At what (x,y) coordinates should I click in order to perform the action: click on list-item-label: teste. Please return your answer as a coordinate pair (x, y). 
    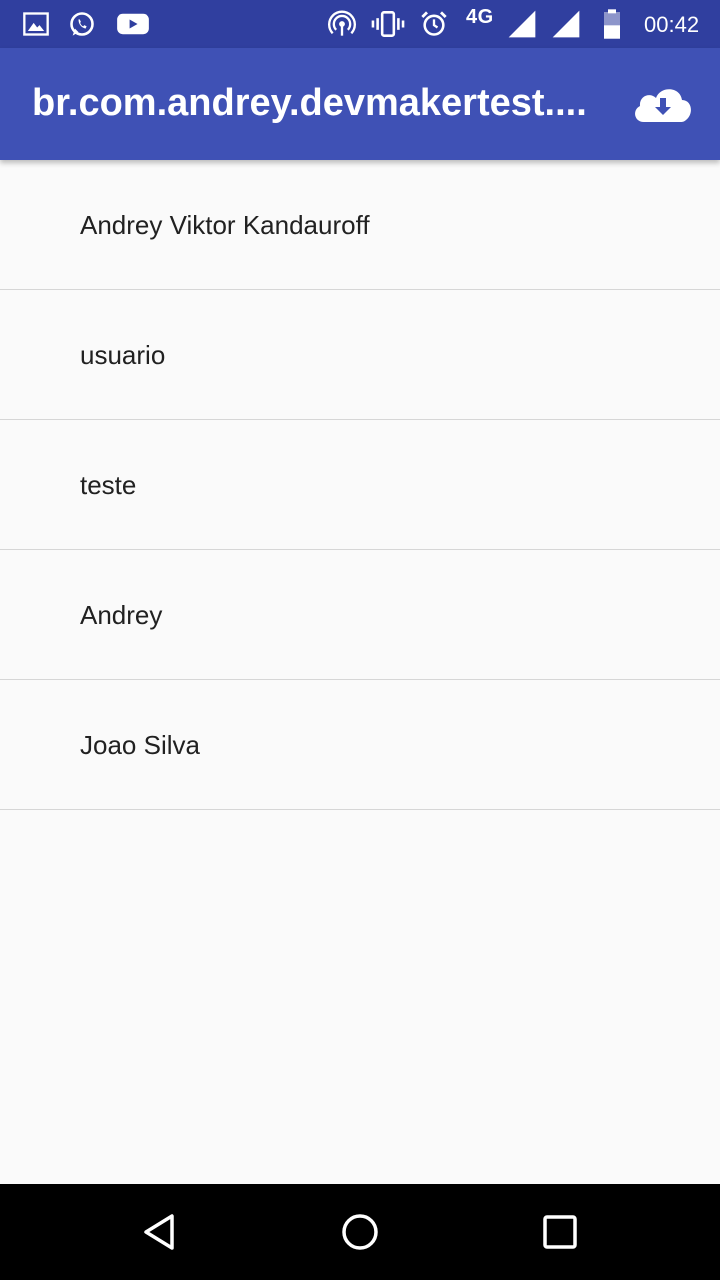
    Looking at the image, I should click on (108, 485).